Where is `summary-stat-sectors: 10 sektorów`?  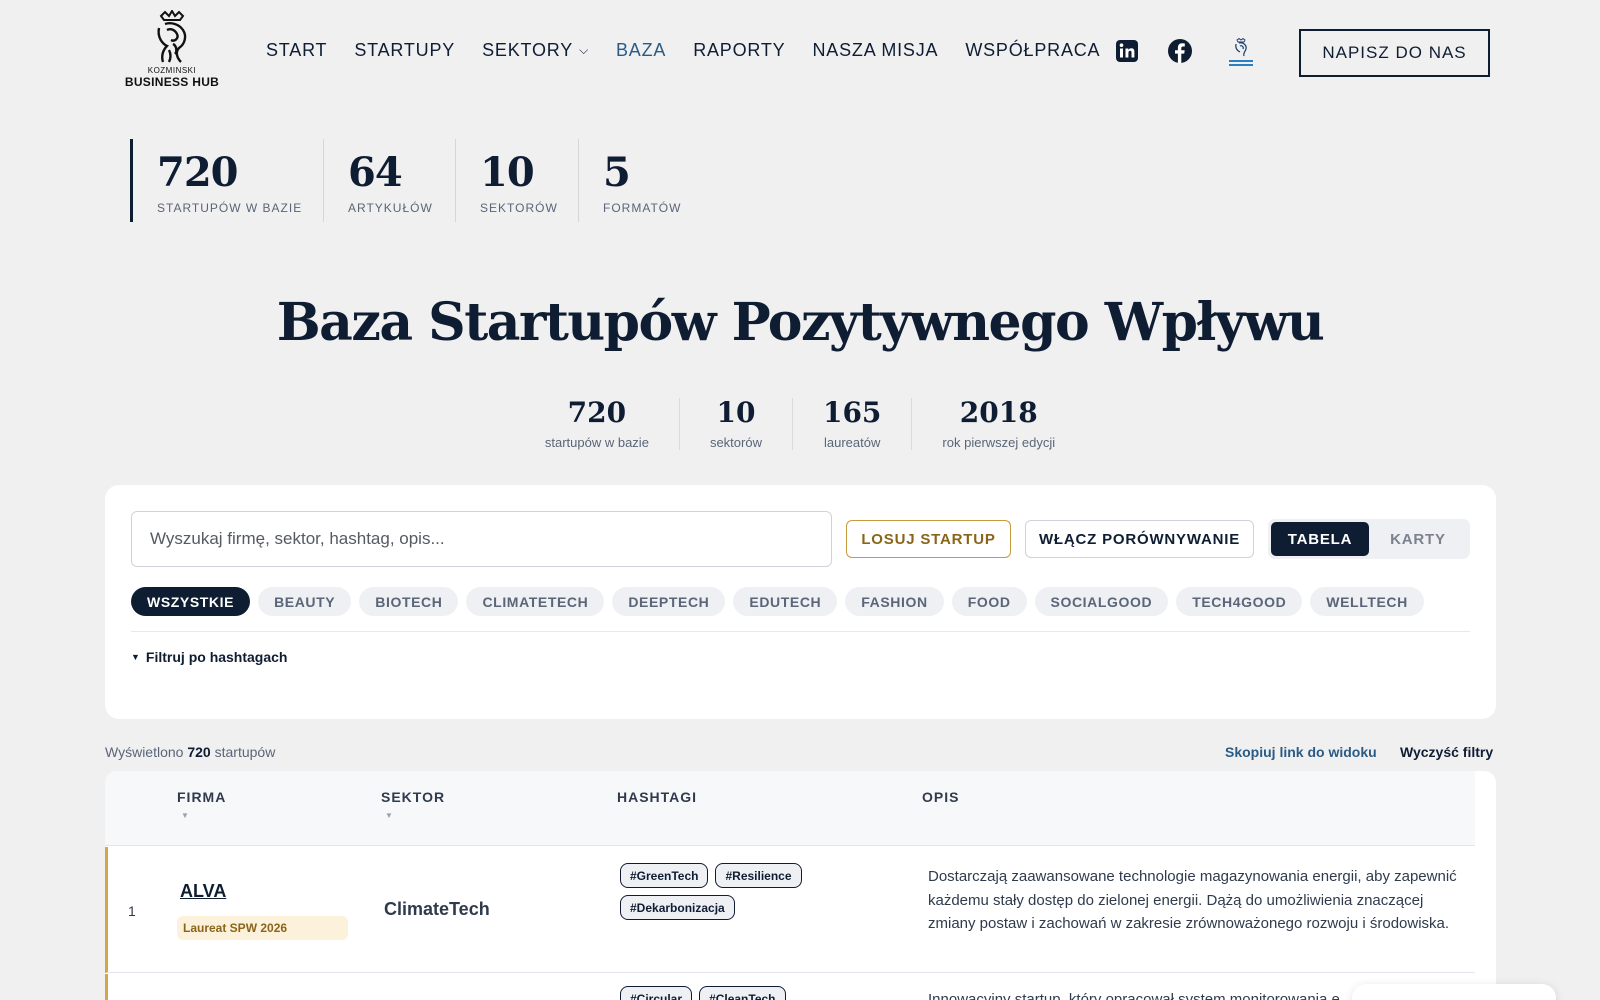 summary-stat-sectors: 10 sektorów is located at coordinates (735, 423).